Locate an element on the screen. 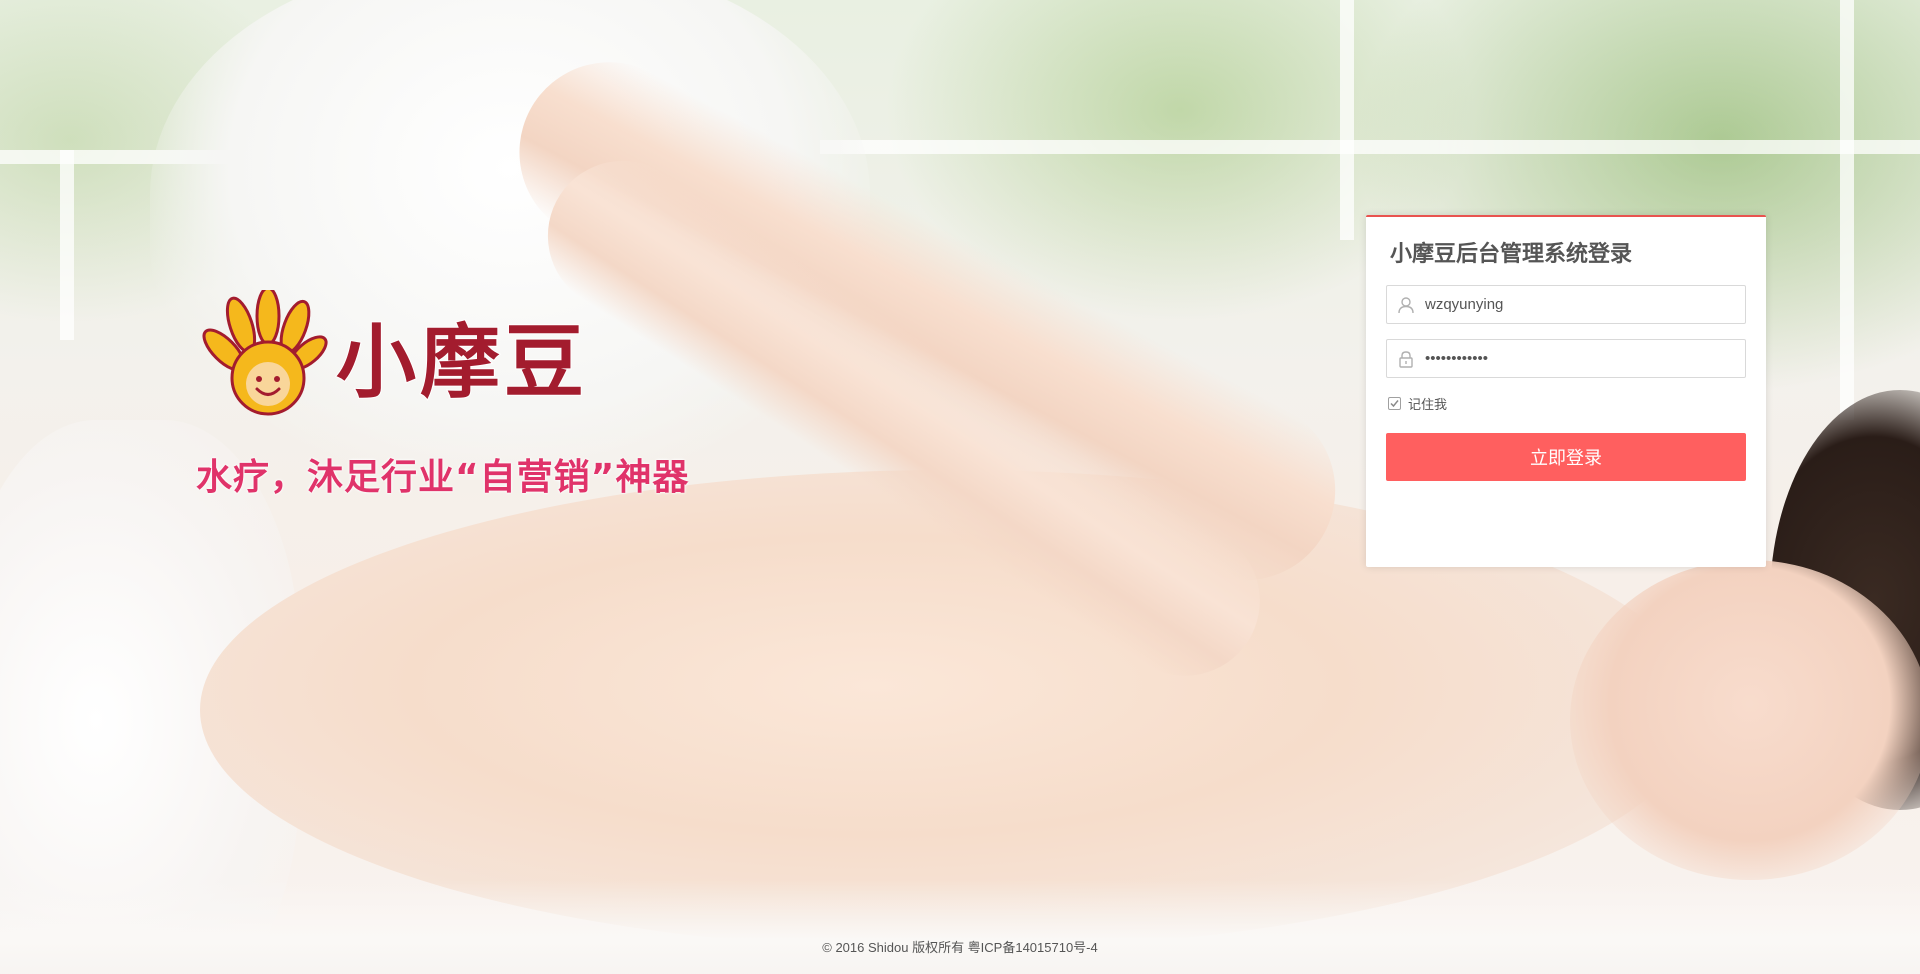 The image size is (1920, 974). checkmark-icon is located at coordinates (1394, 403).